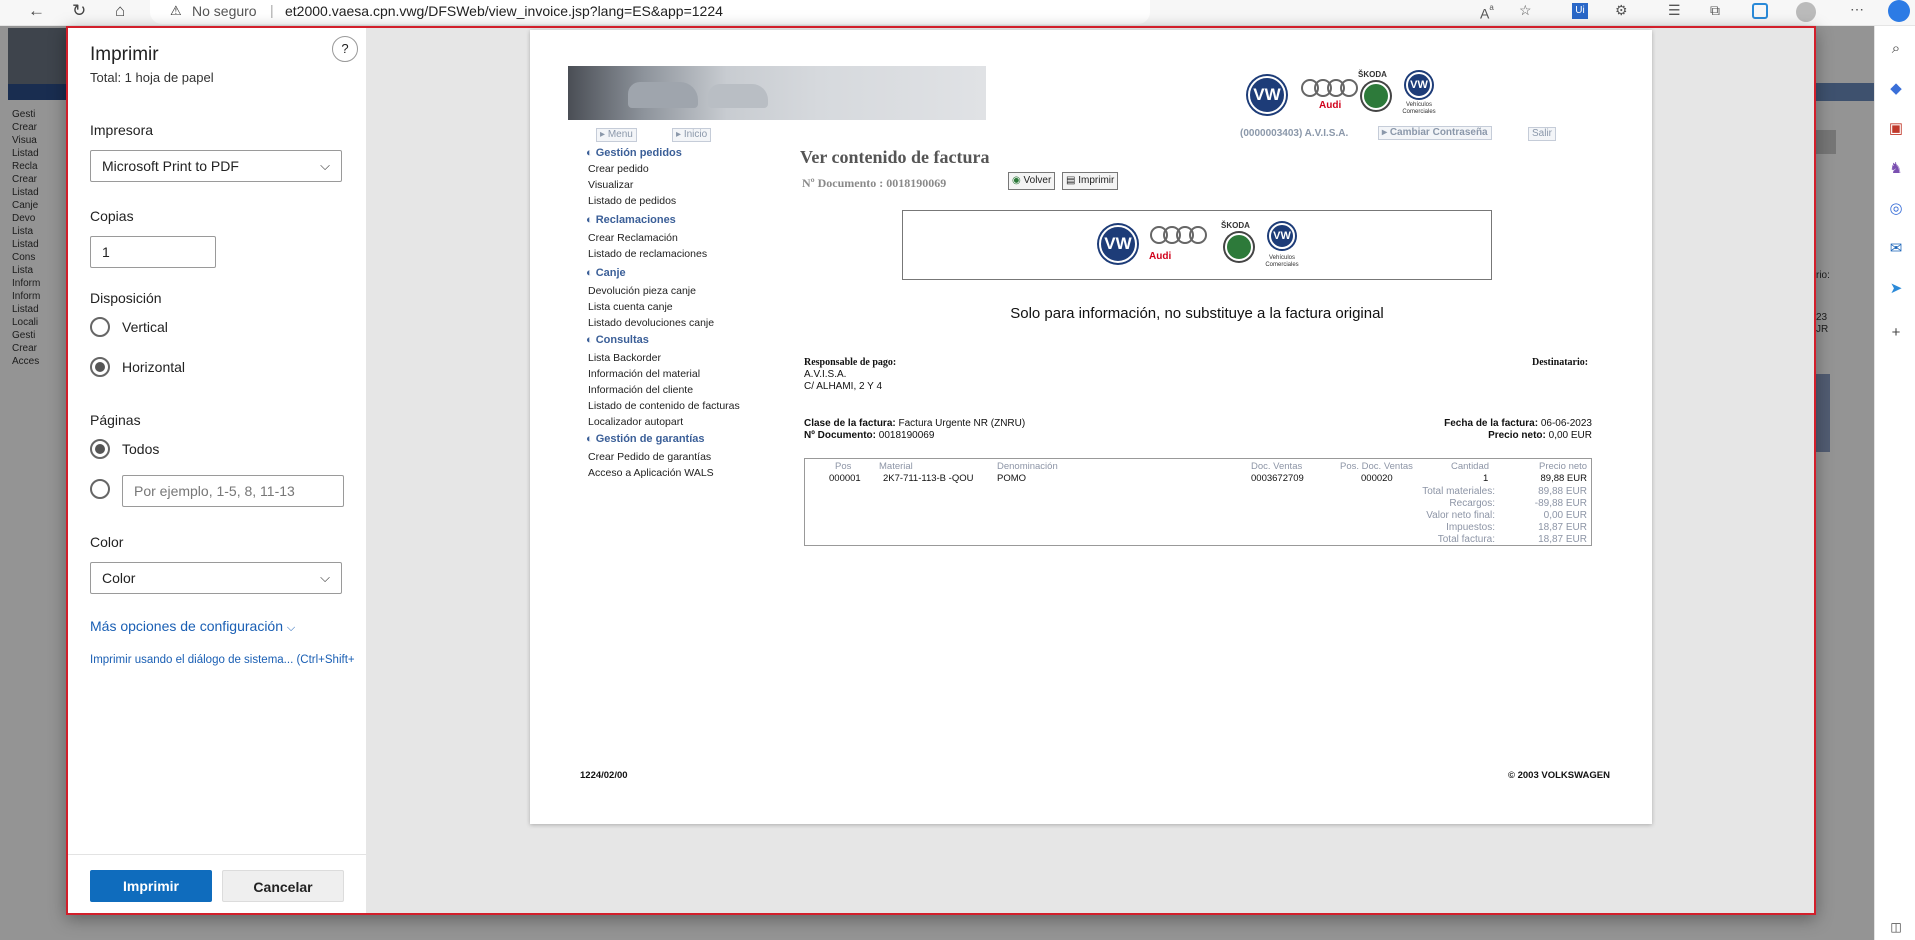 This screenshot has height=940, width=1915. I want to click on ui-extension-icon: Ui, so click(1580, 11).